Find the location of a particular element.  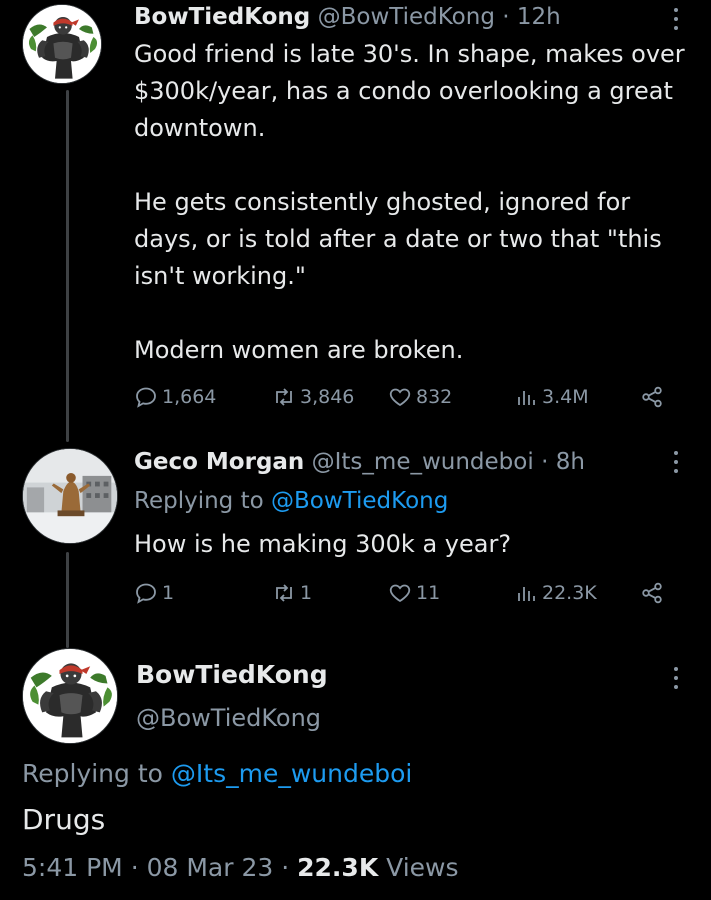

replying-to: Replying to @BowTiedKong is located at coordinates (414, 501).